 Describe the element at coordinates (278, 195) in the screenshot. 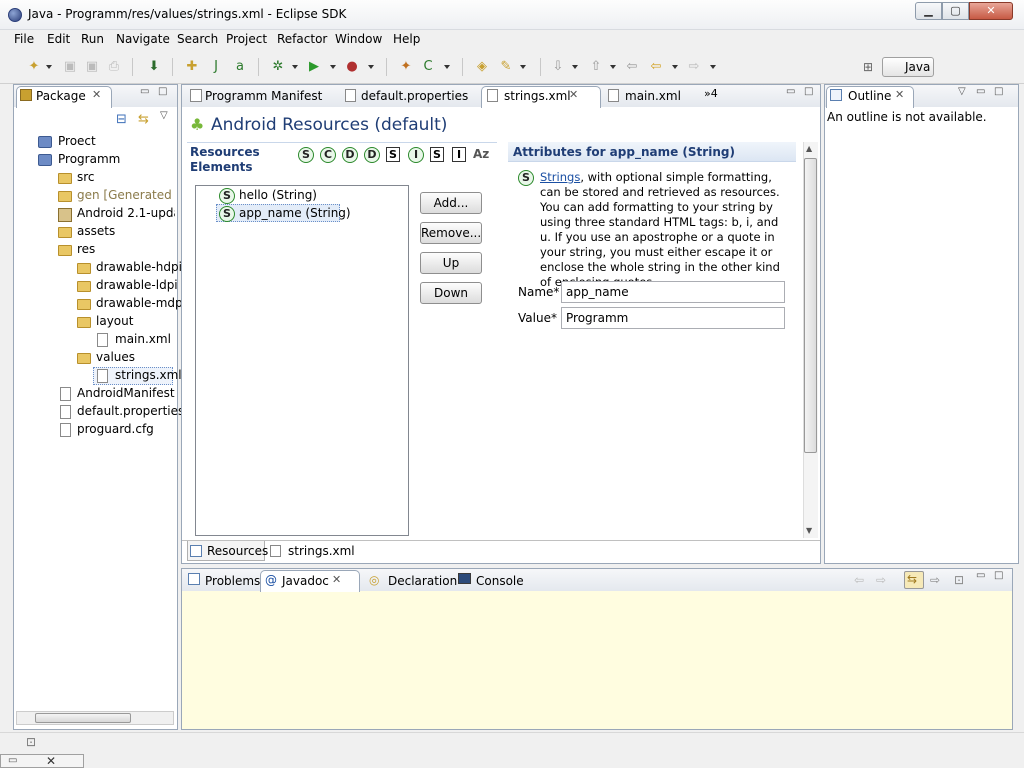

I see `element-hello: hello (String)` at that location.